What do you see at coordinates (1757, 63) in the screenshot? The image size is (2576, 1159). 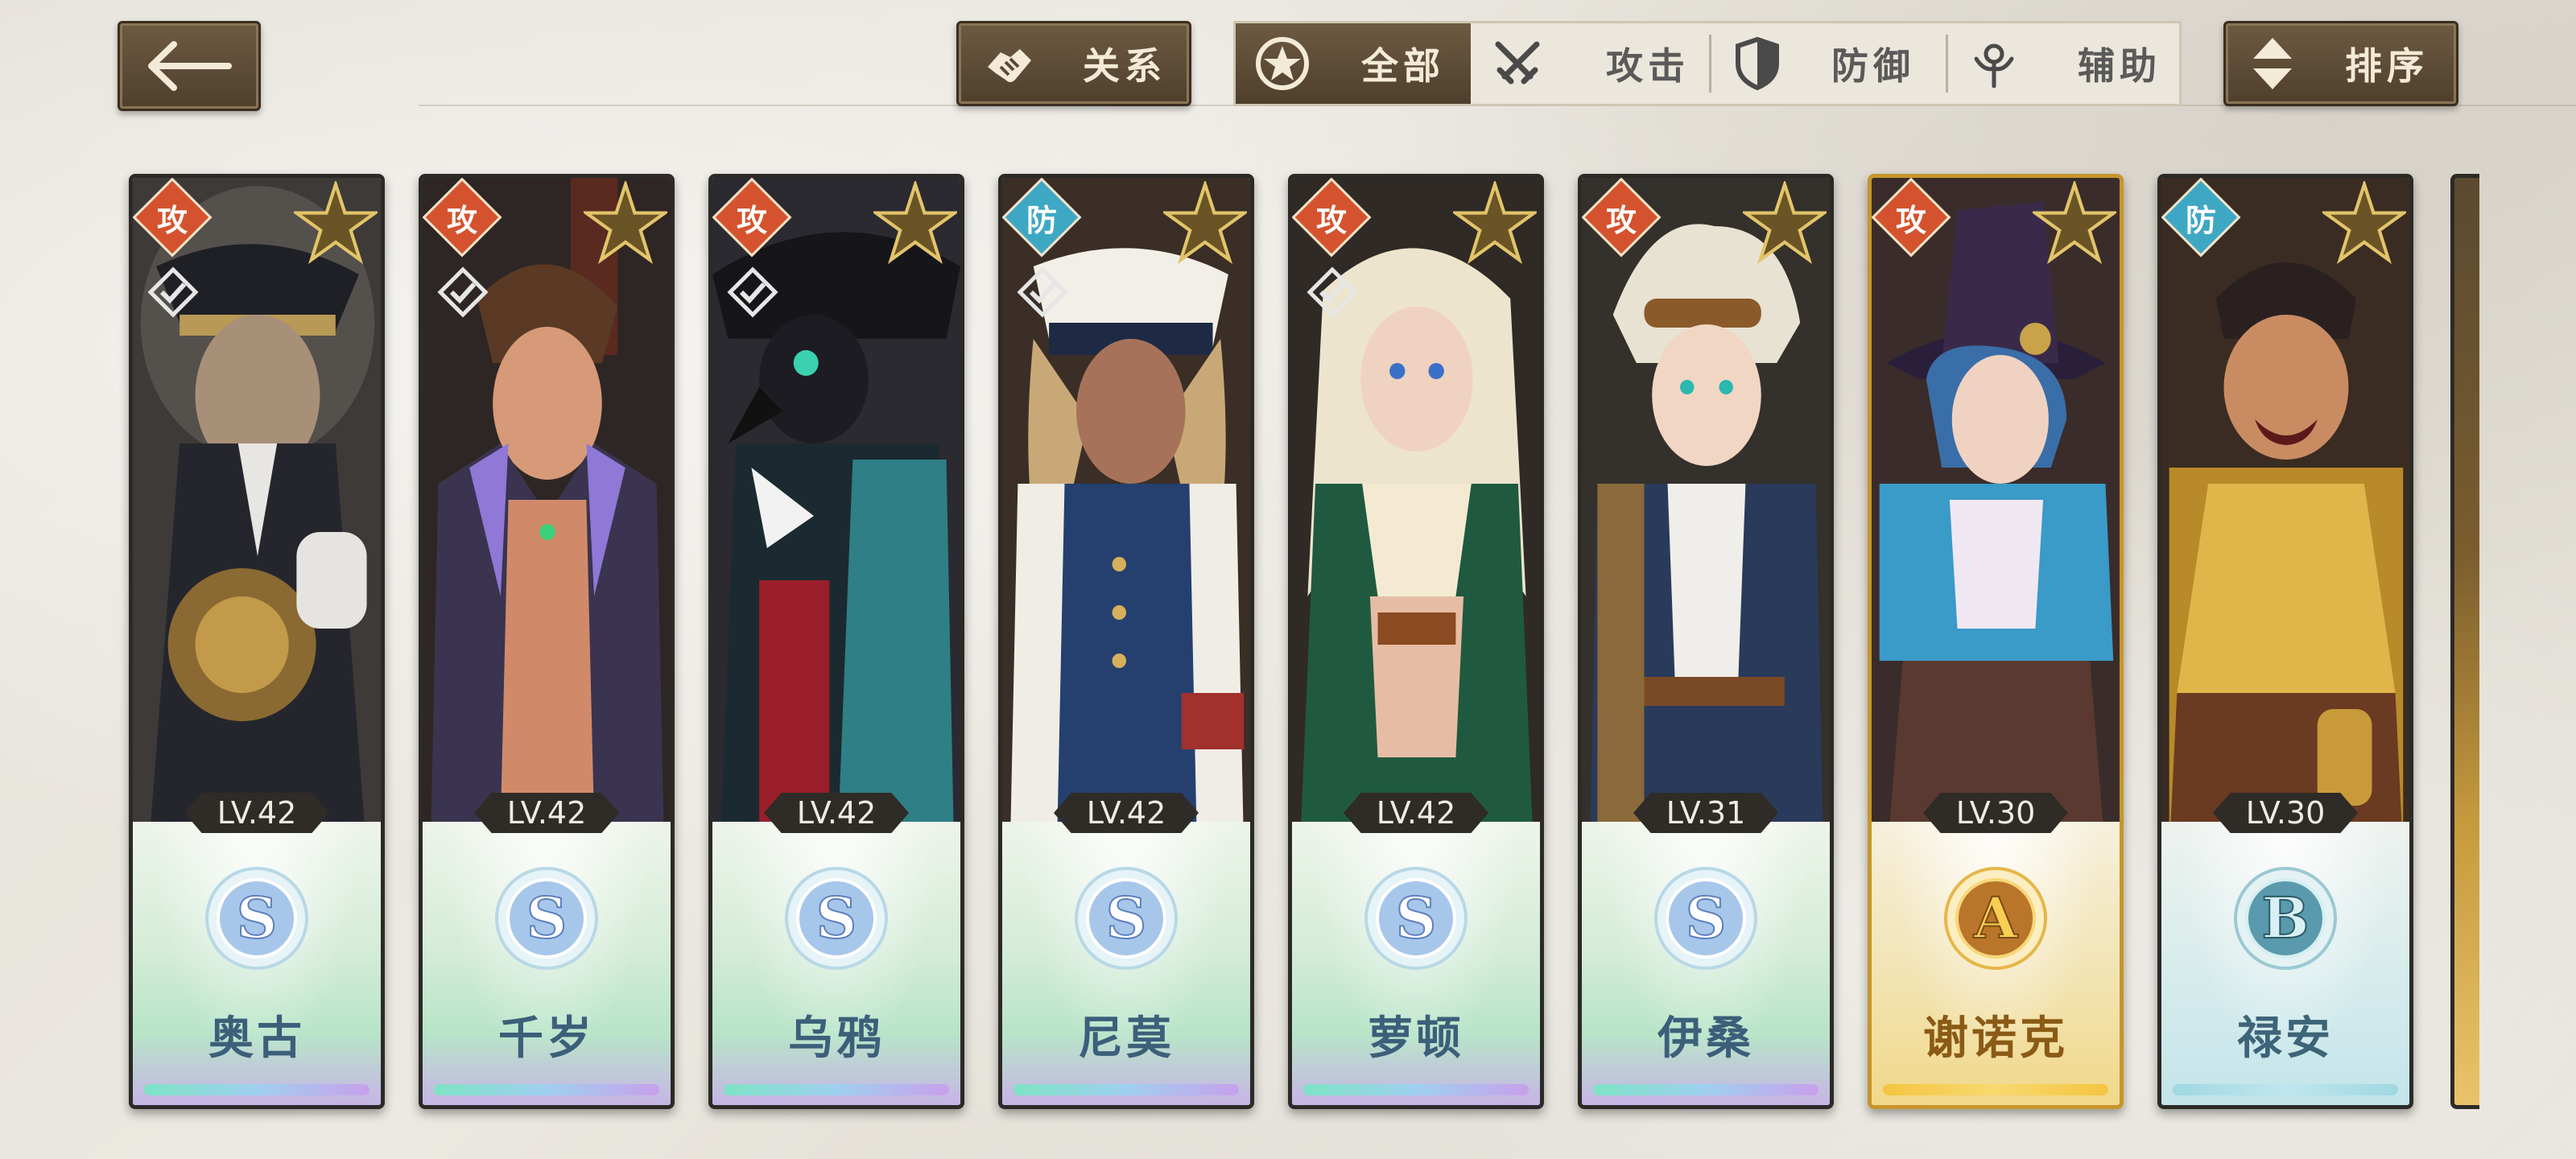 I see `shield-icon` at bounding box center [1757, 63].